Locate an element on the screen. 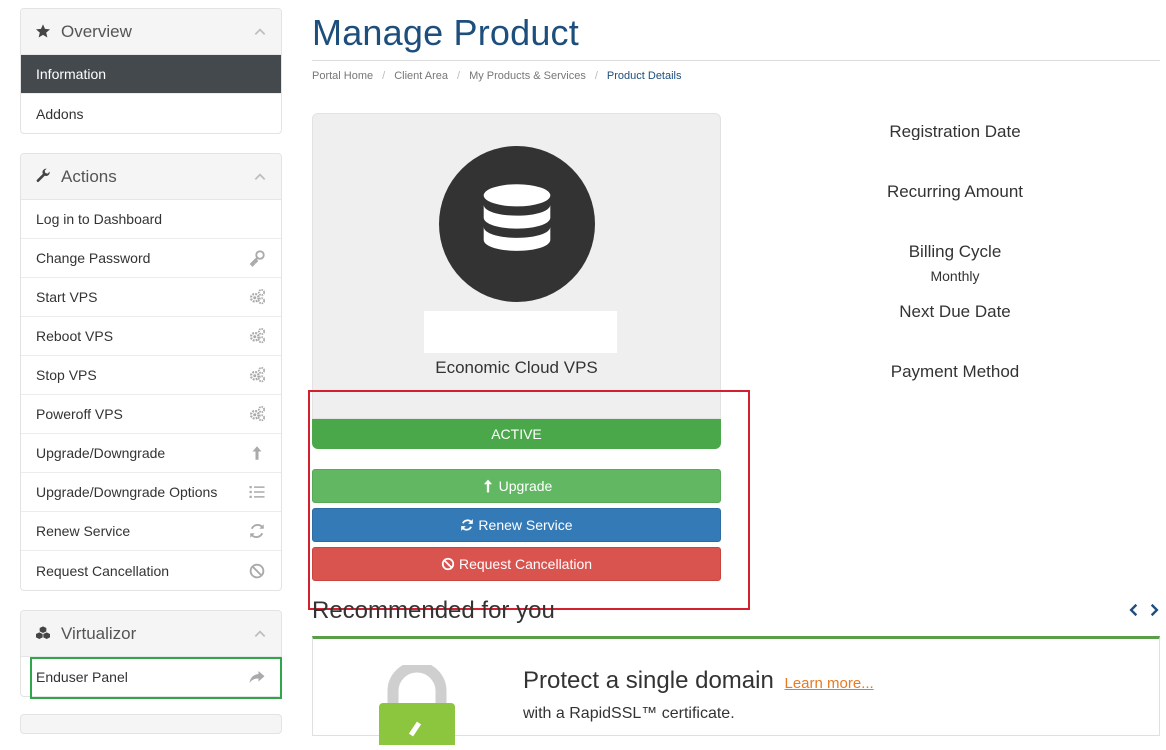 Image resolution: width=1166 pixels, height=750 pixels. overview-panel: Overview Information Addons is located at coordinates (151, 71).